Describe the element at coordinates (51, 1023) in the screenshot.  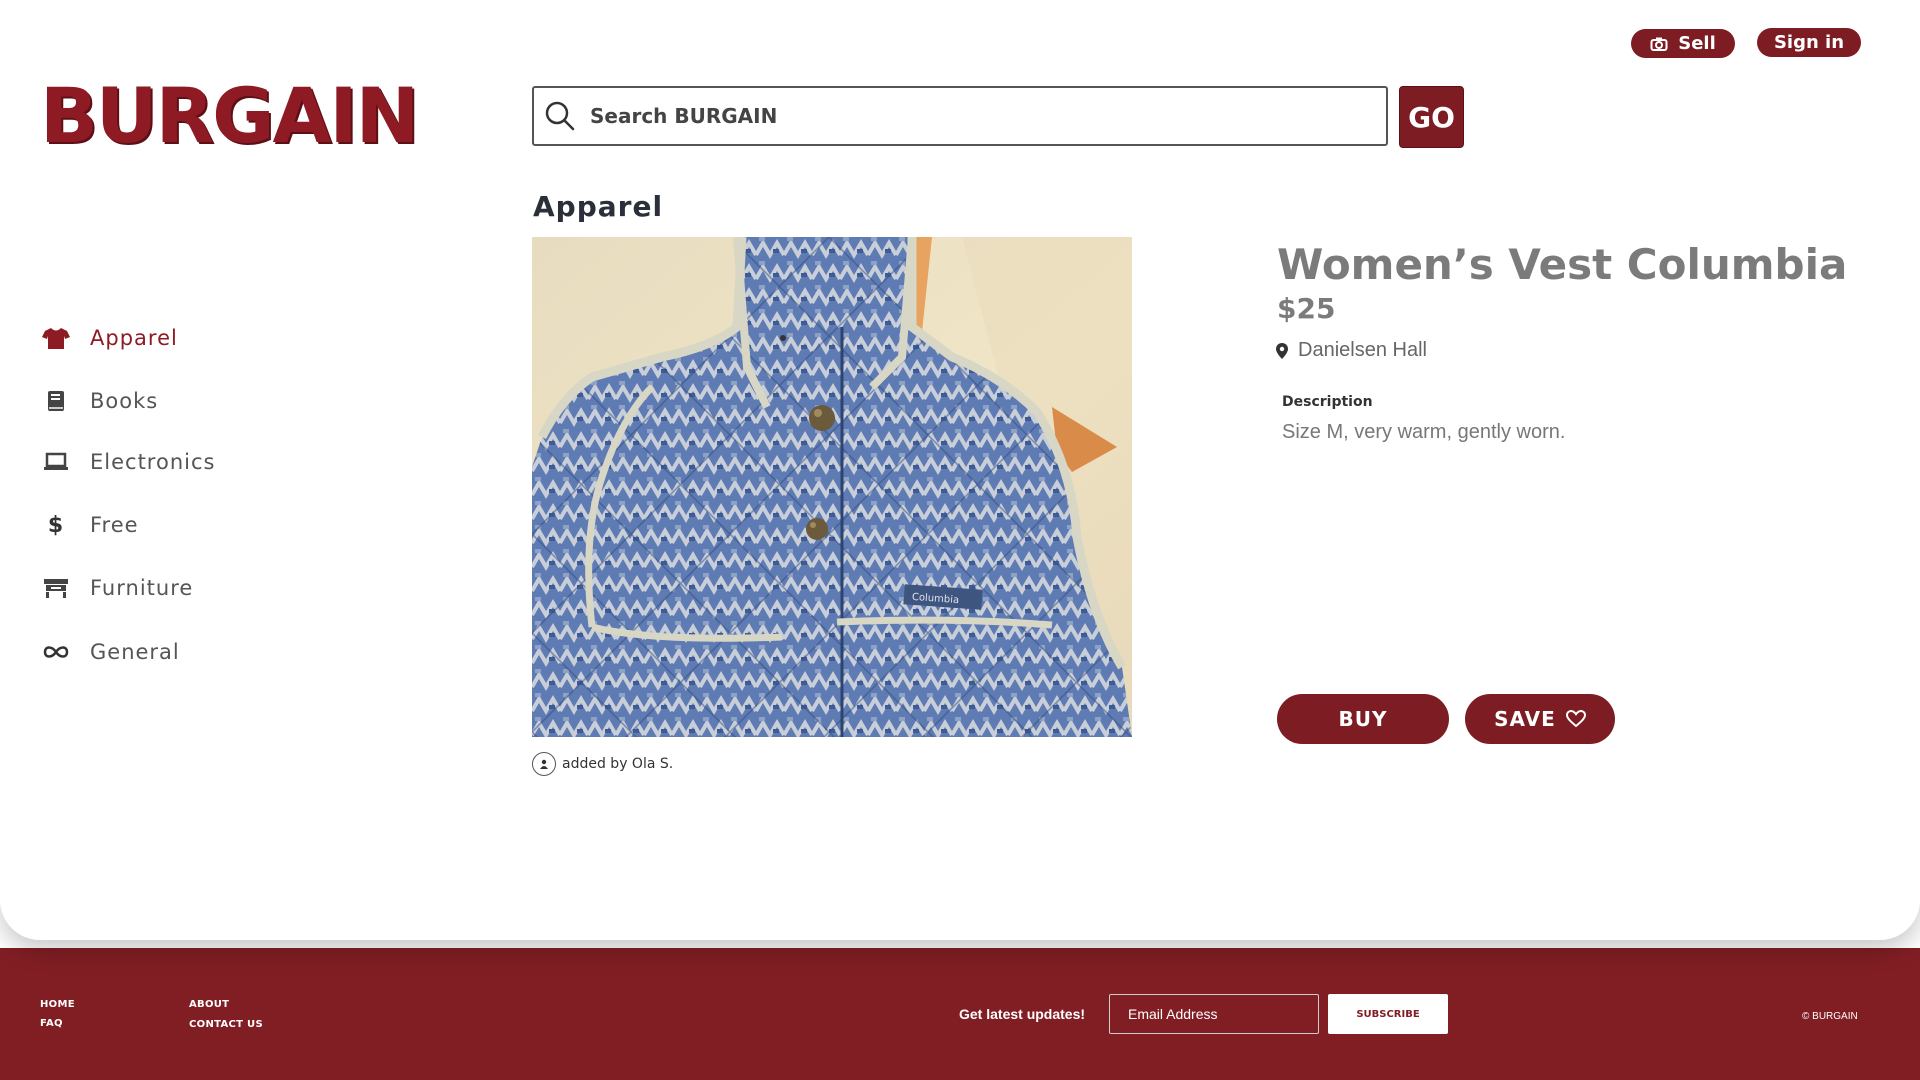
I see `footer-link-faq: FAQ` at that location.